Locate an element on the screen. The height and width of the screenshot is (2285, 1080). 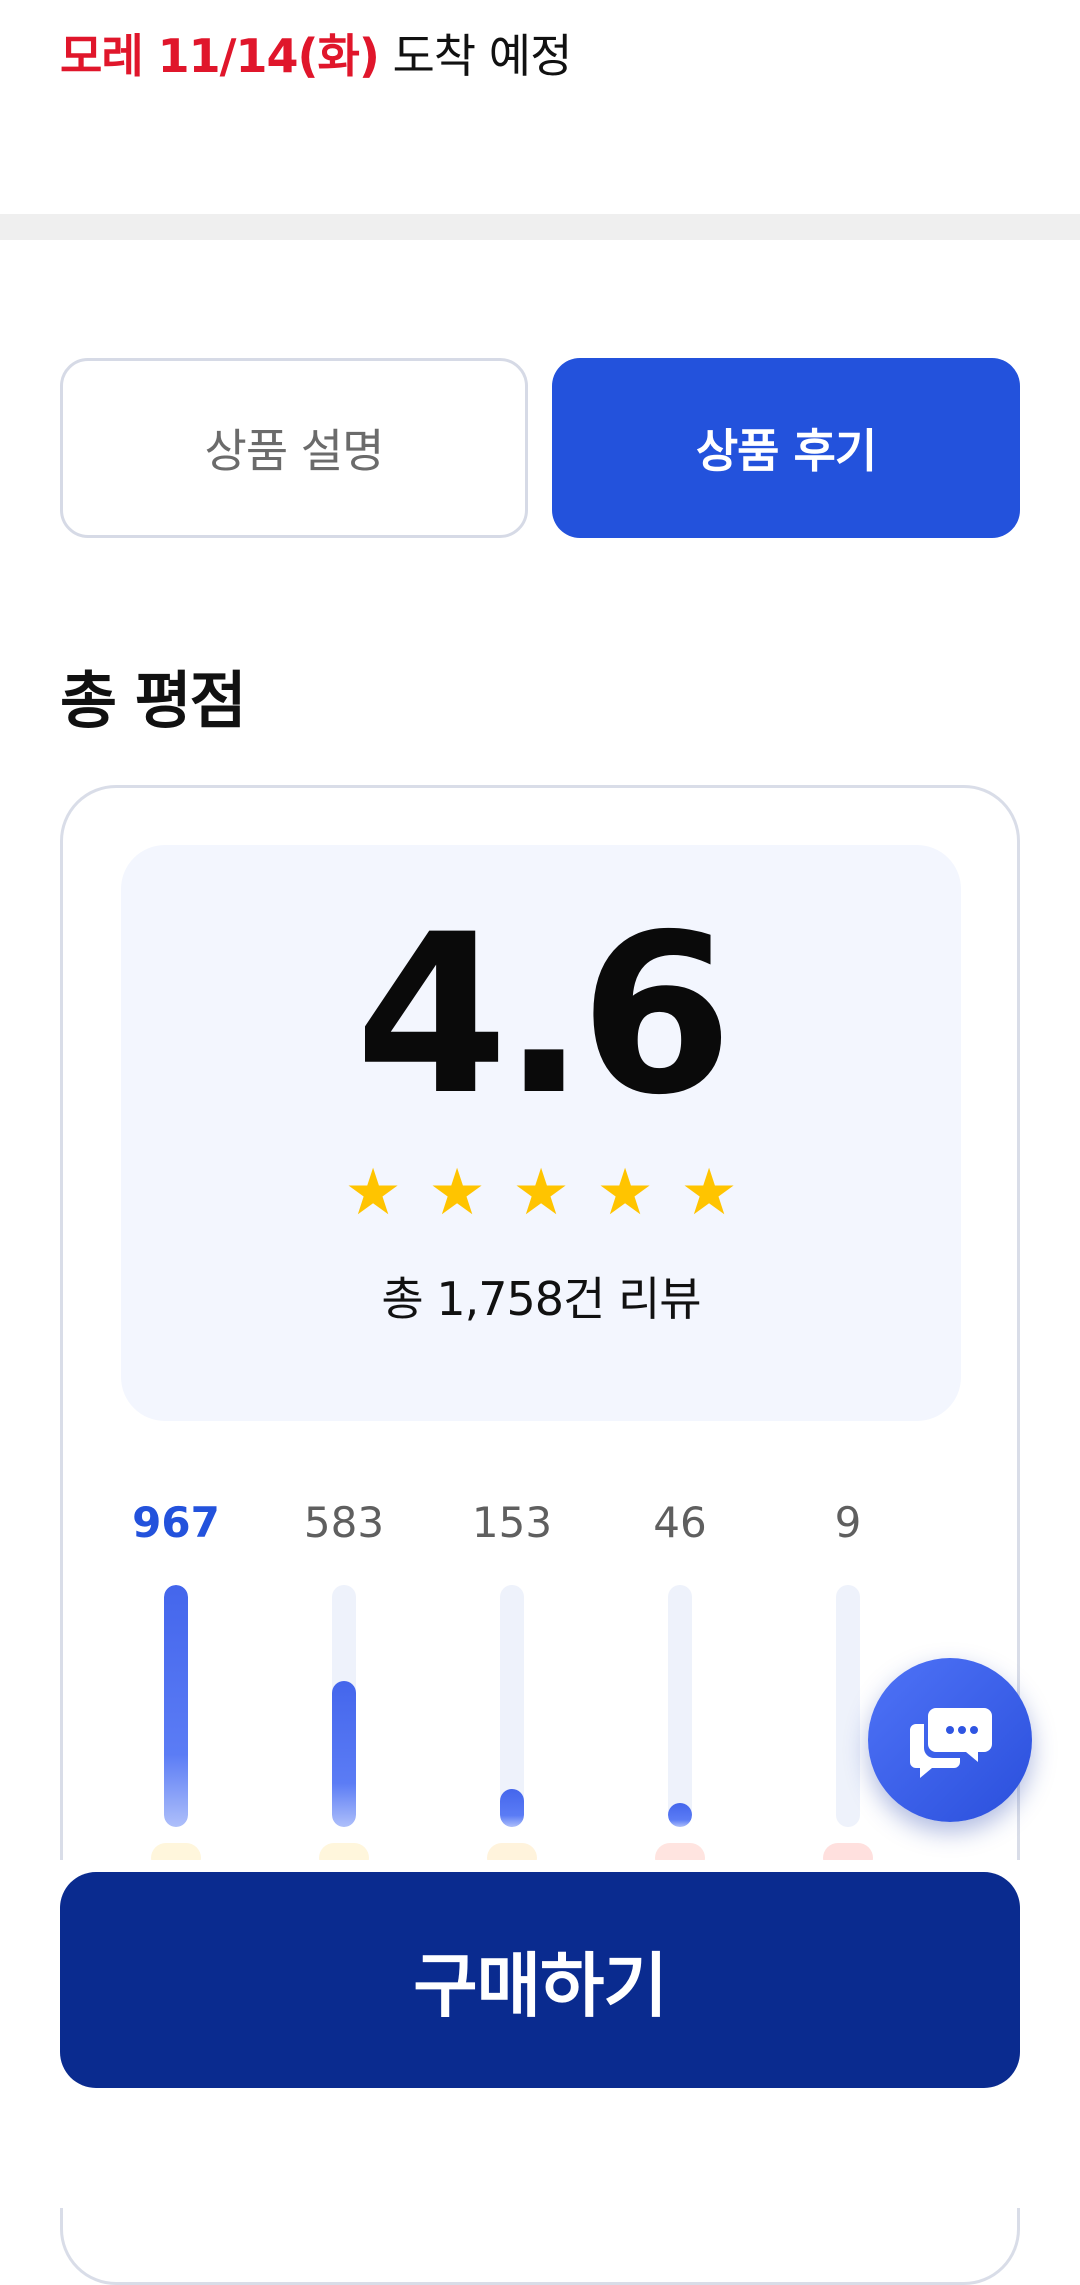
distribution-column-4: 583 is located at coordinates (344, 1685).